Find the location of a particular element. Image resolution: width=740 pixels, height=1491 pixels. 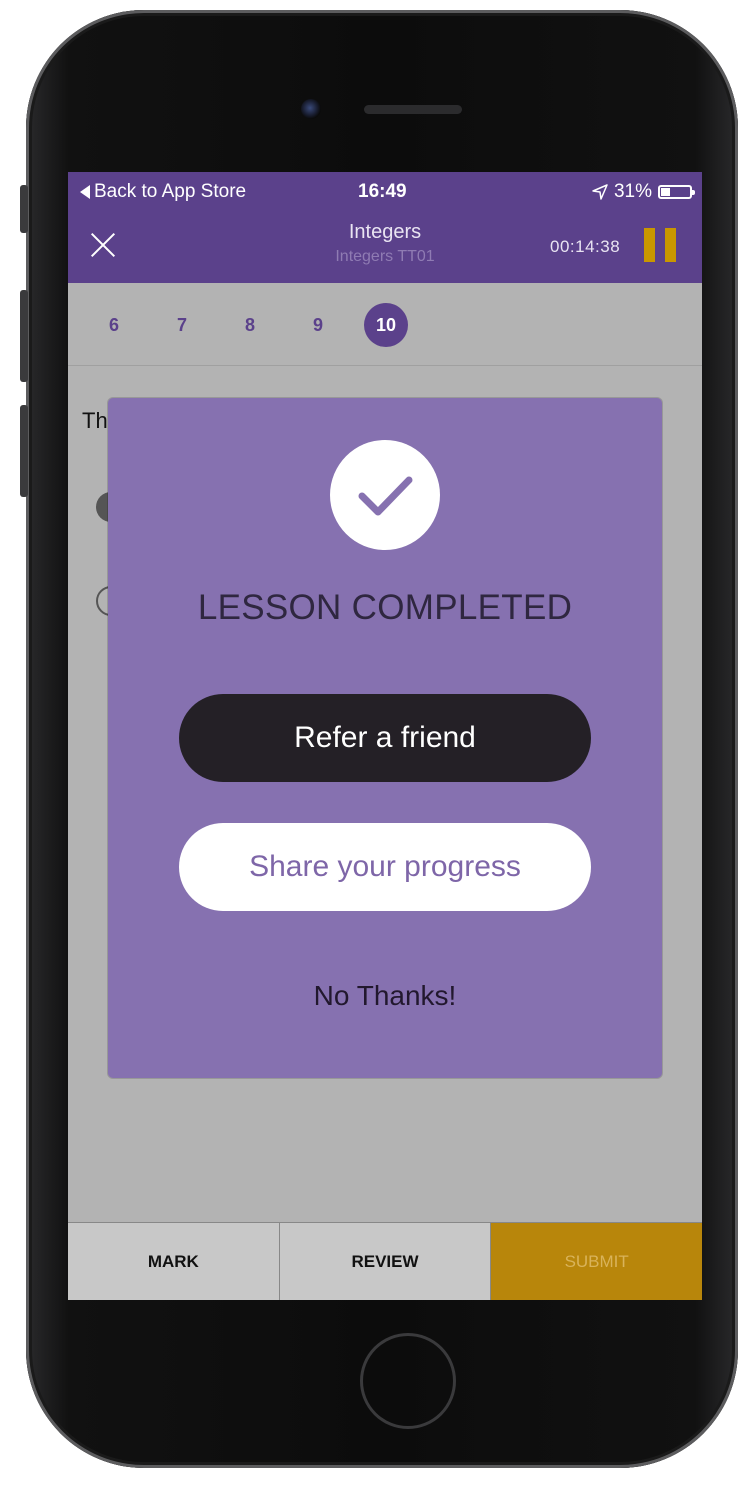

volume-up-button is located at coordinates (24, 336).